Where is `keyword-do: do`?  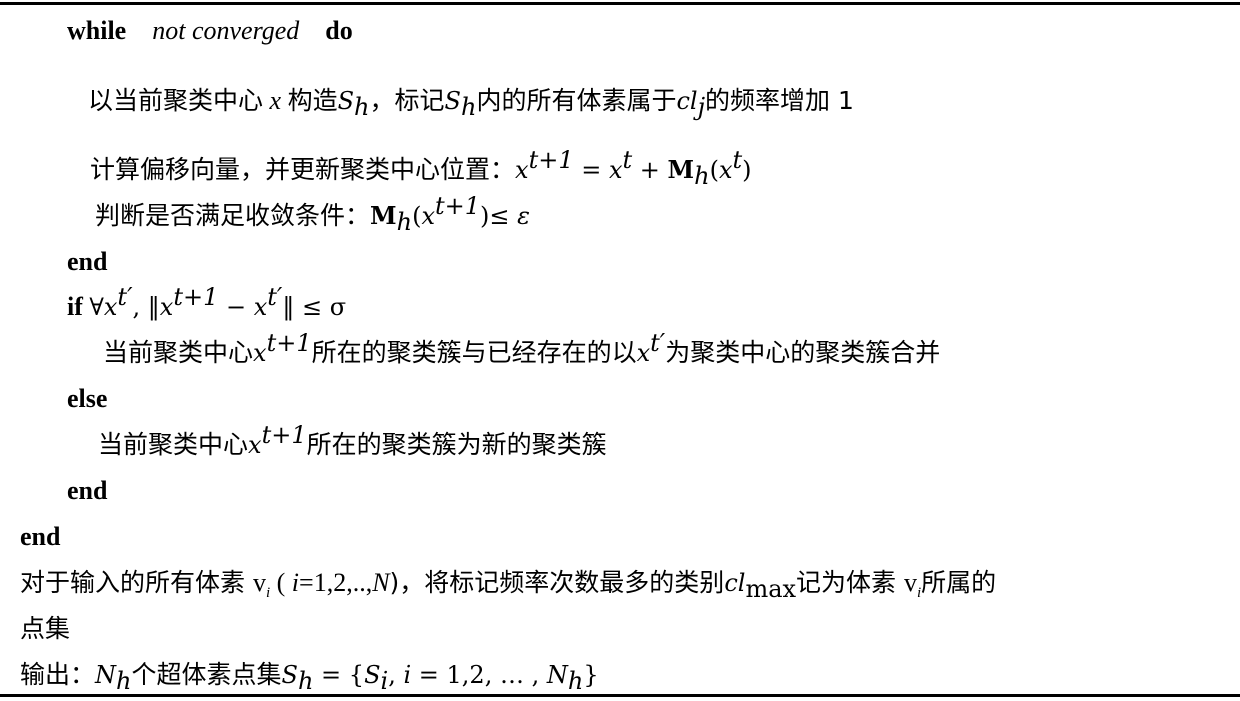 keyword-do: do is located at coordinates (339, 30).